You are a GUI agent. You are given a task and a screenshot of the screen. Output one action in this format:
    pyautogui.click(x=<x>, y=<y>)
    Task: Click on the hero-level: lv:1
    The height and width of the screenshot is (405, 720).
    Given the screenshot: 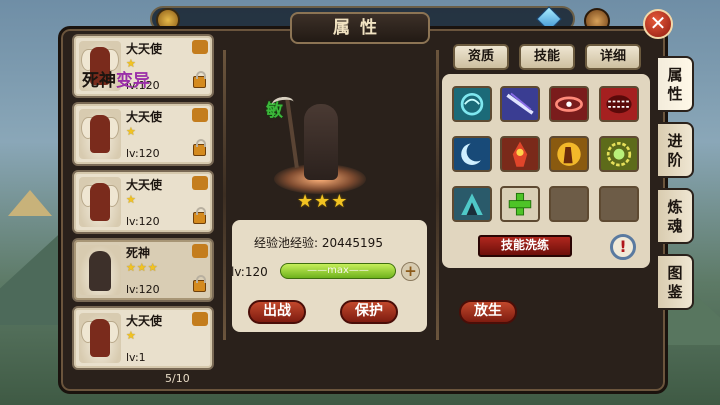 What is the action you would take?
    pyautogui.click(x=136, y=357)
    